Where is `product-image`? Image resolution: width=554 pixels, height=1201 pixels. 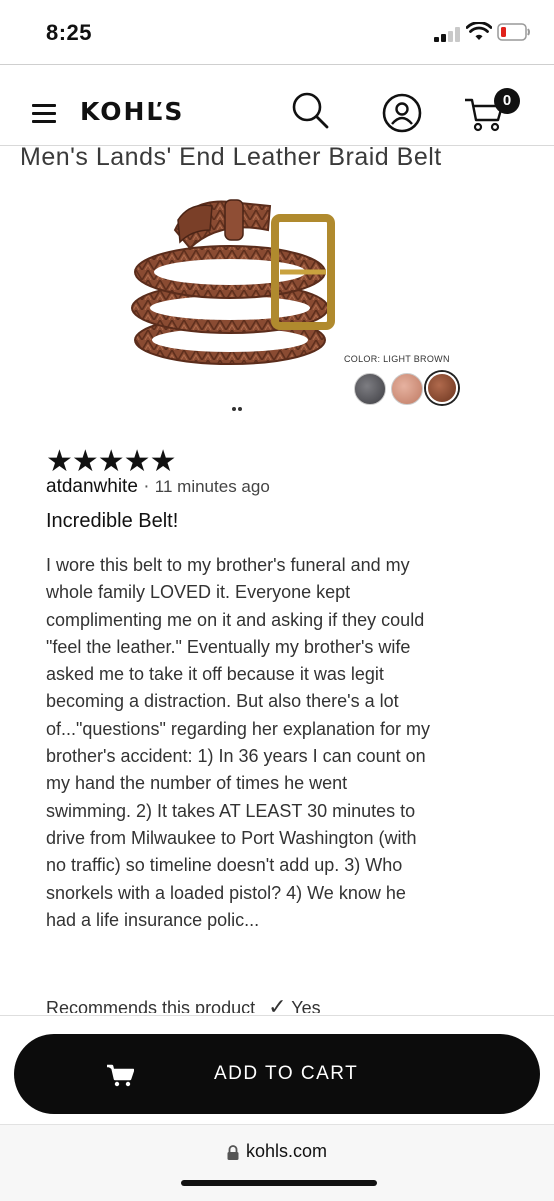 product-image is located at coordinates (240, 280).